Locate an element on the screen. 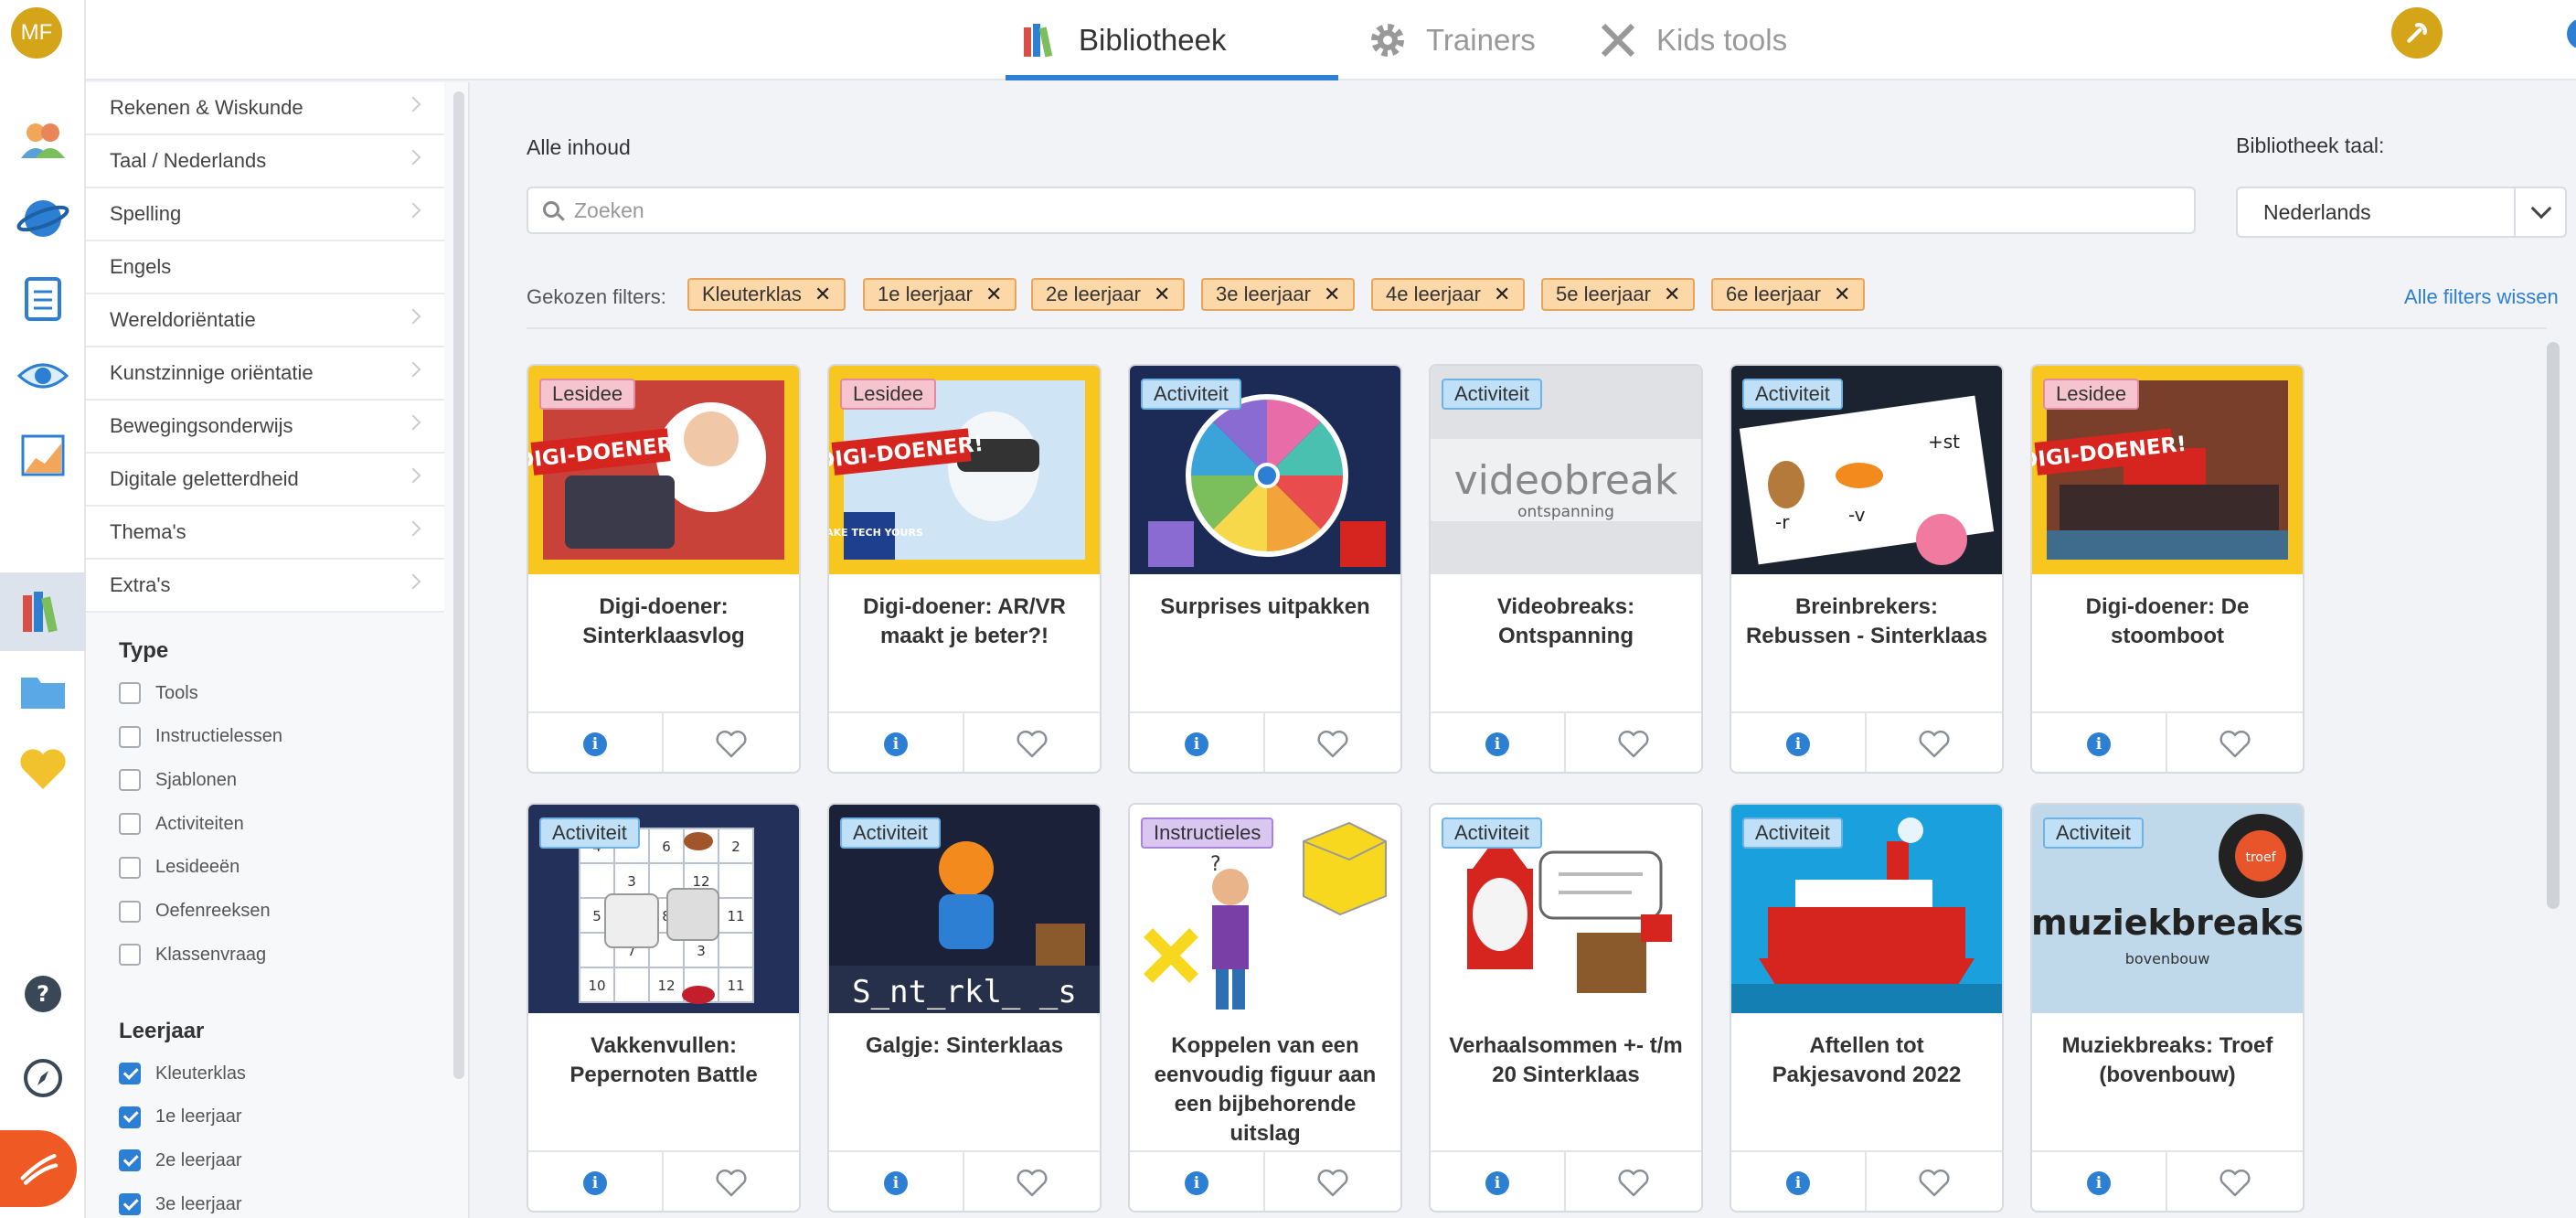  sidebar-category: Digitale geletterdheid is located at coordinates (265, 480).